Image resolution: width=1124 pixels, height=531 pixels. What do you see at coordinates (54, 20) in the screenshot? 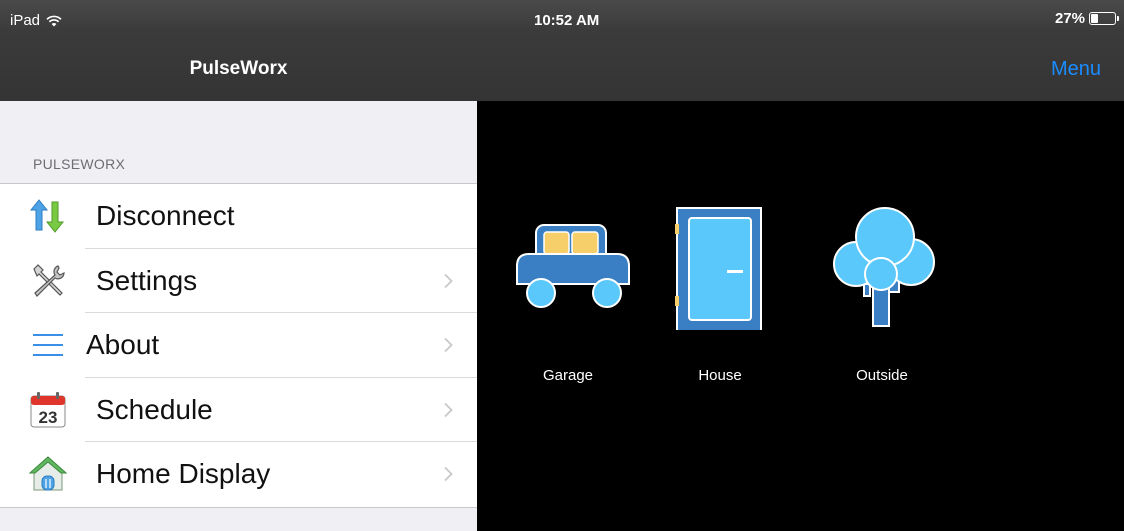
I see `wifi-icon` at bounding box center [54, 20].